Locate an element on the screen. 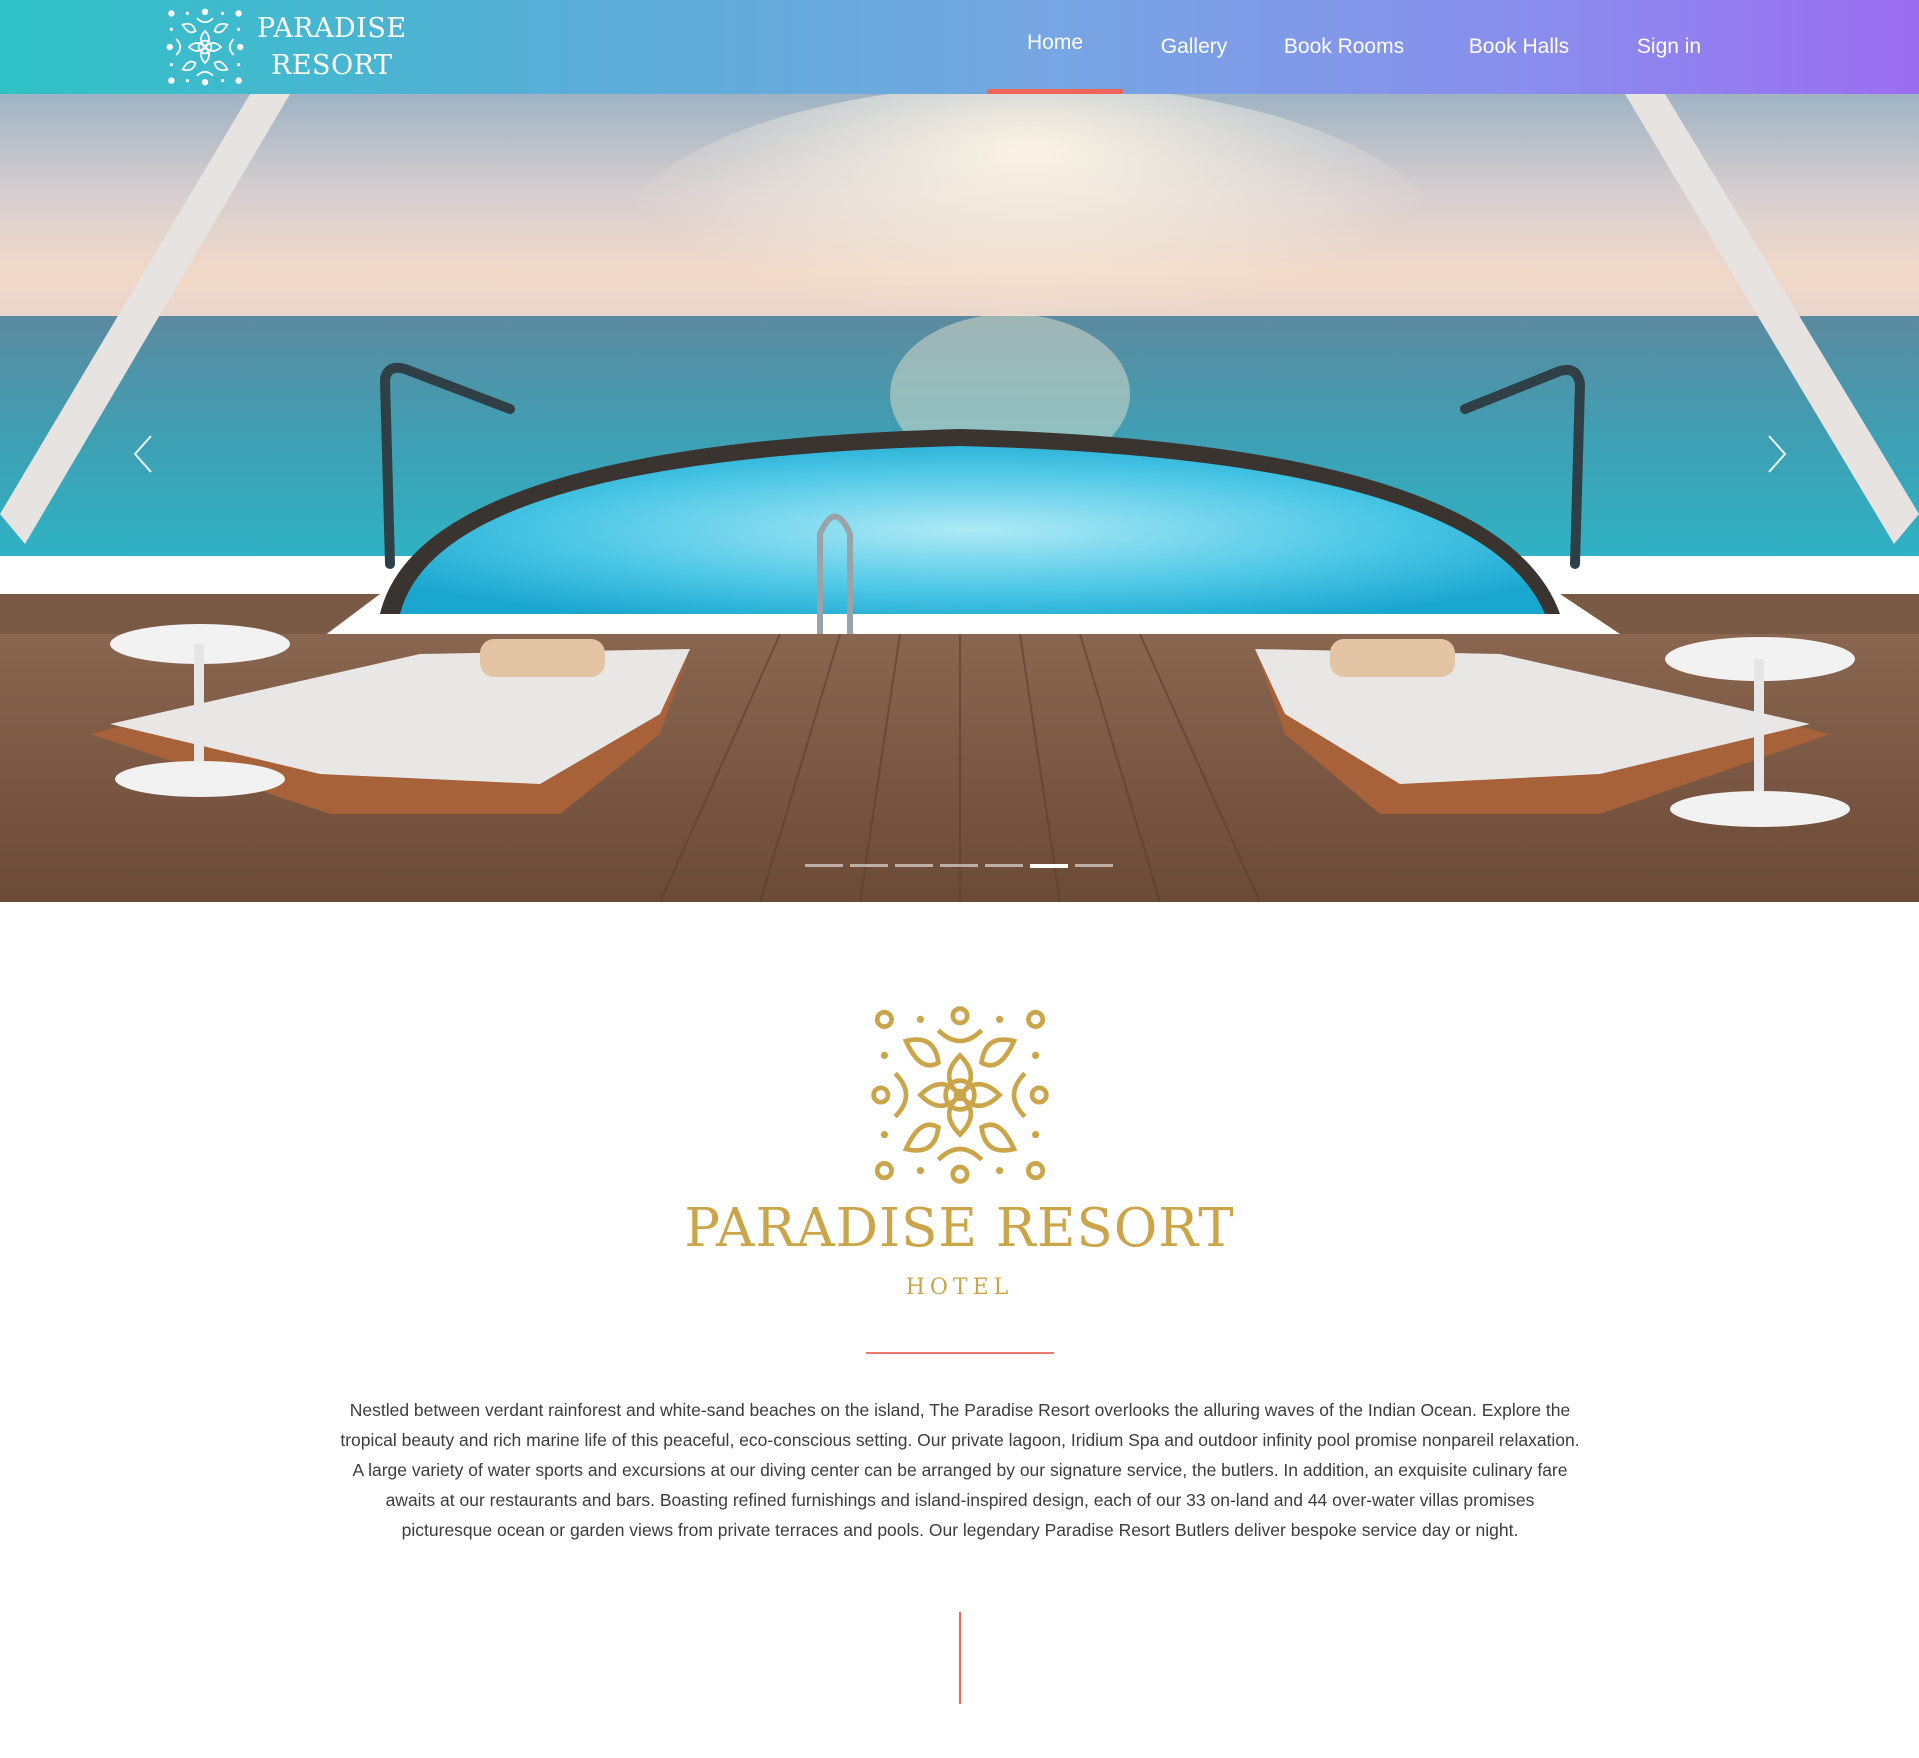  chevron-right-icon is located at coordinates (1777, 454).